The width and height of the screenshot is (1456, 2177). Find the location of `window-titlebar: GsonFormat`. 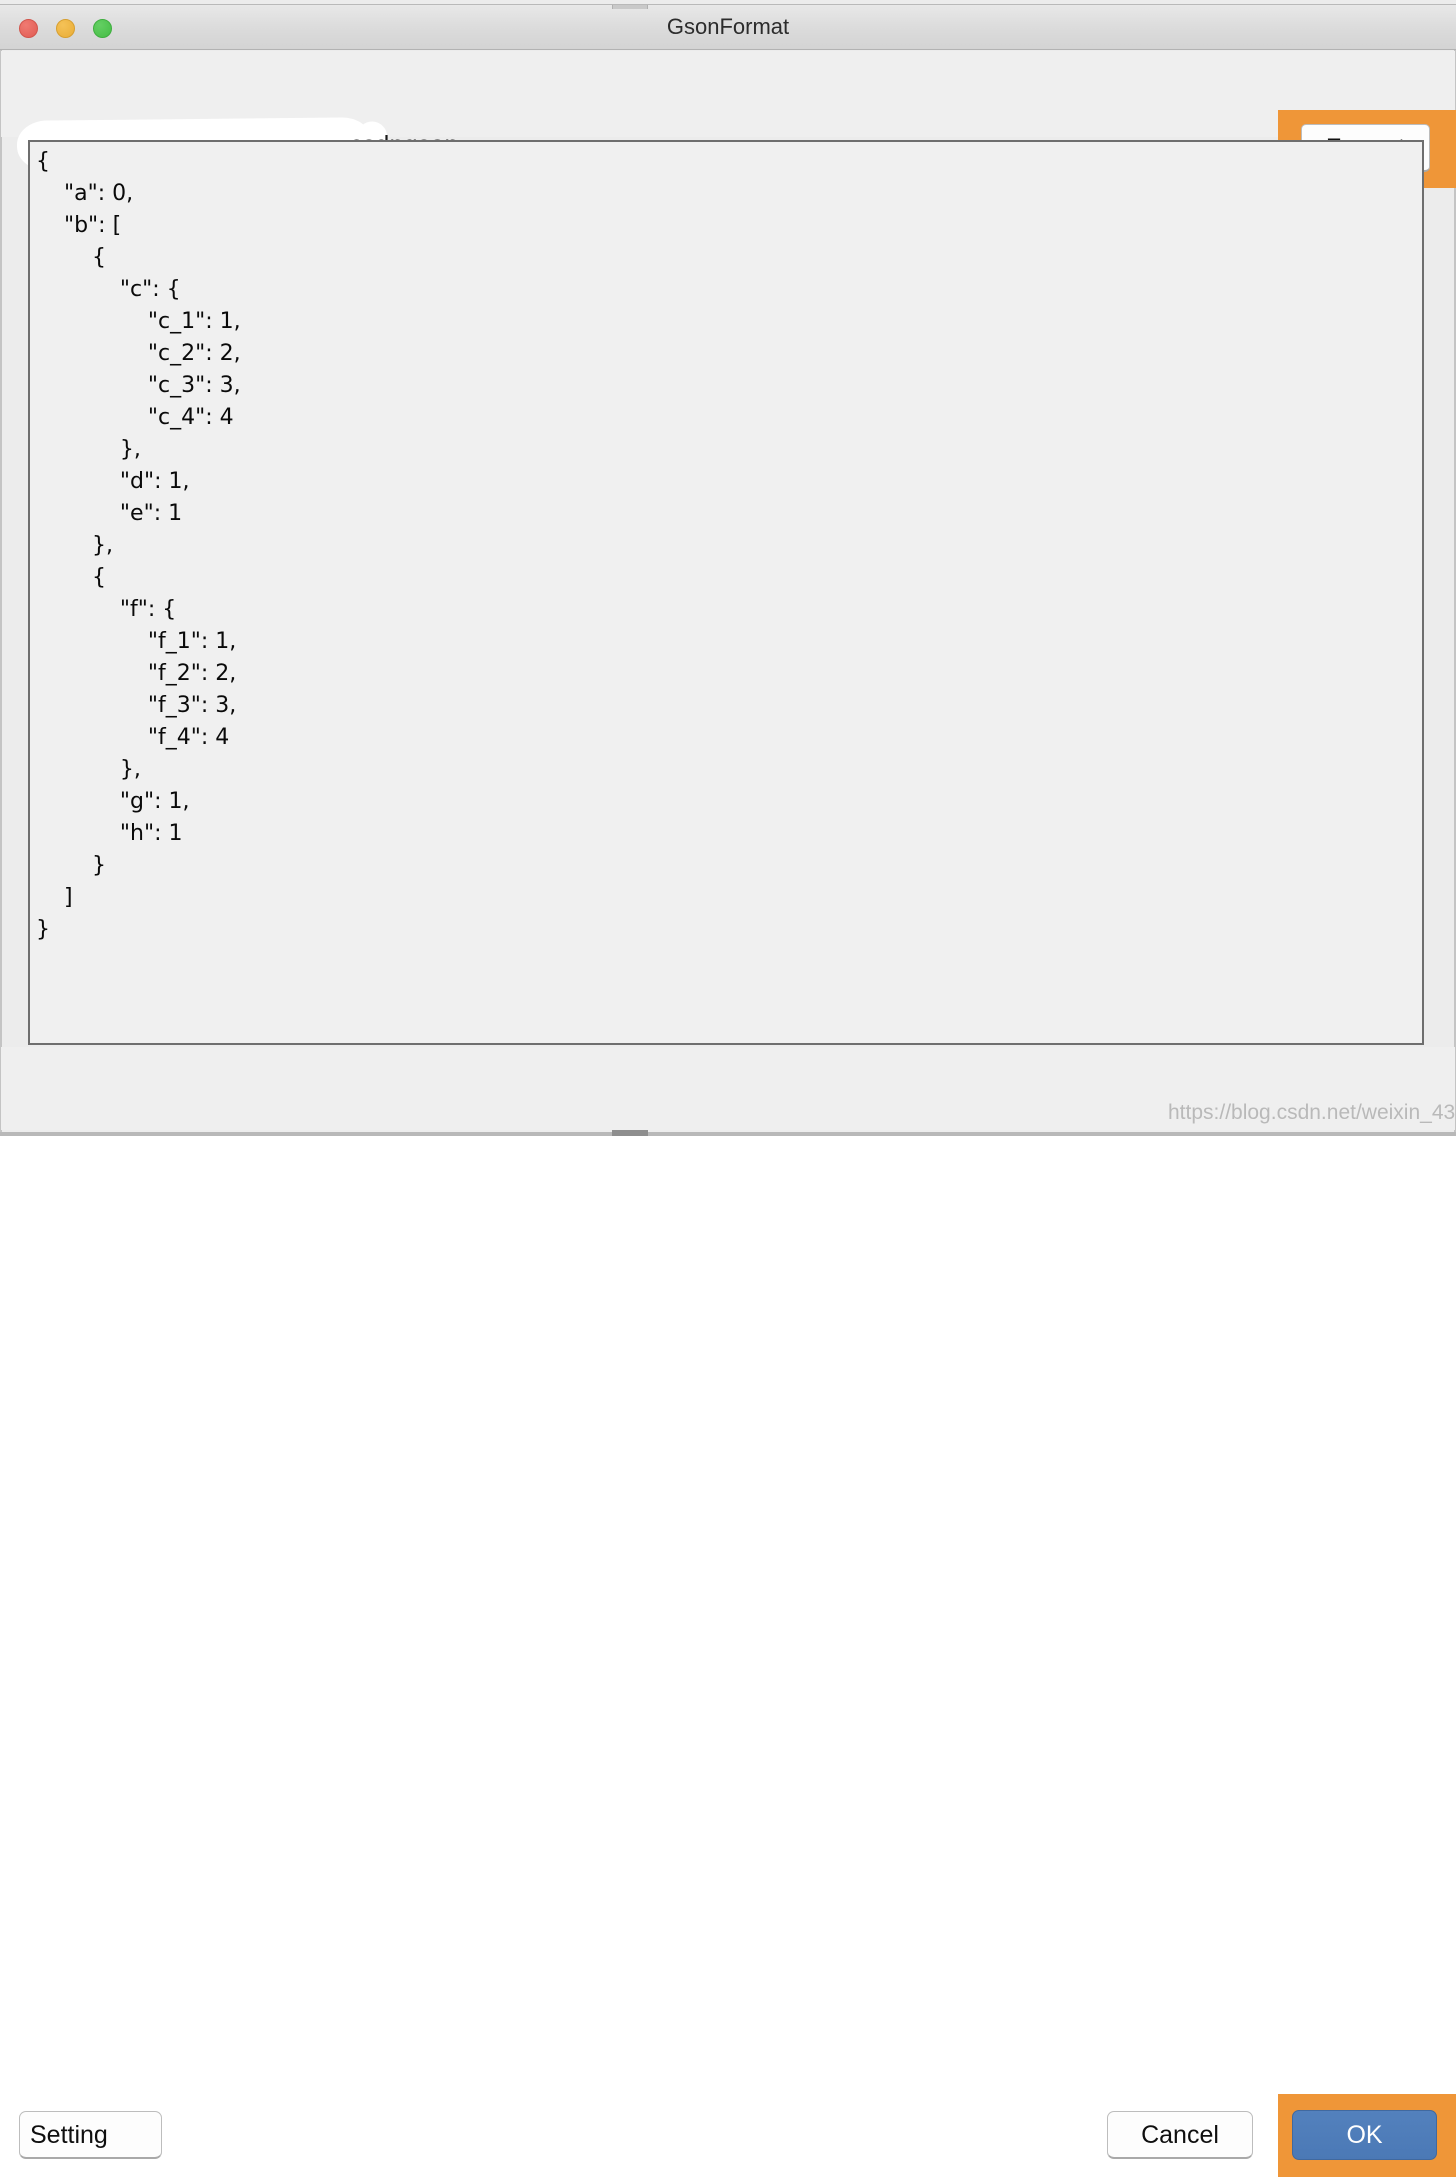

window-titlebar: GsonFormat is located at coordinates (728, 27).